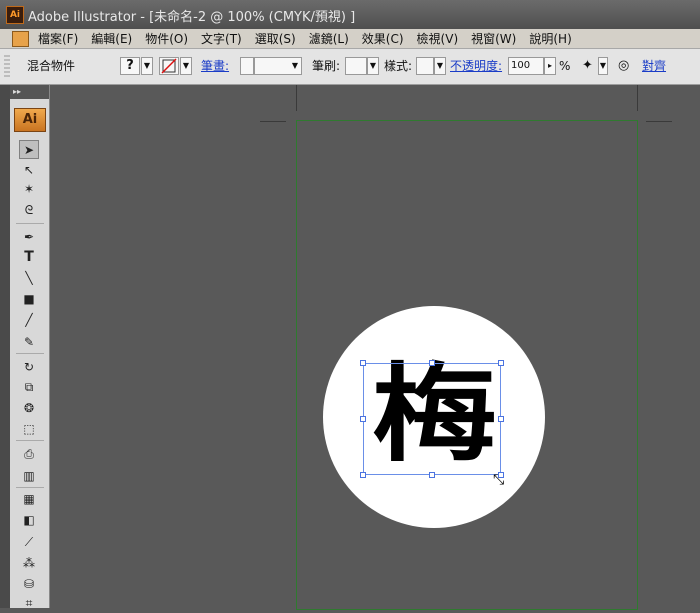 This screenshot has width=700, height=613. I want to click on resize-handle-top-right, so click(501, 363).